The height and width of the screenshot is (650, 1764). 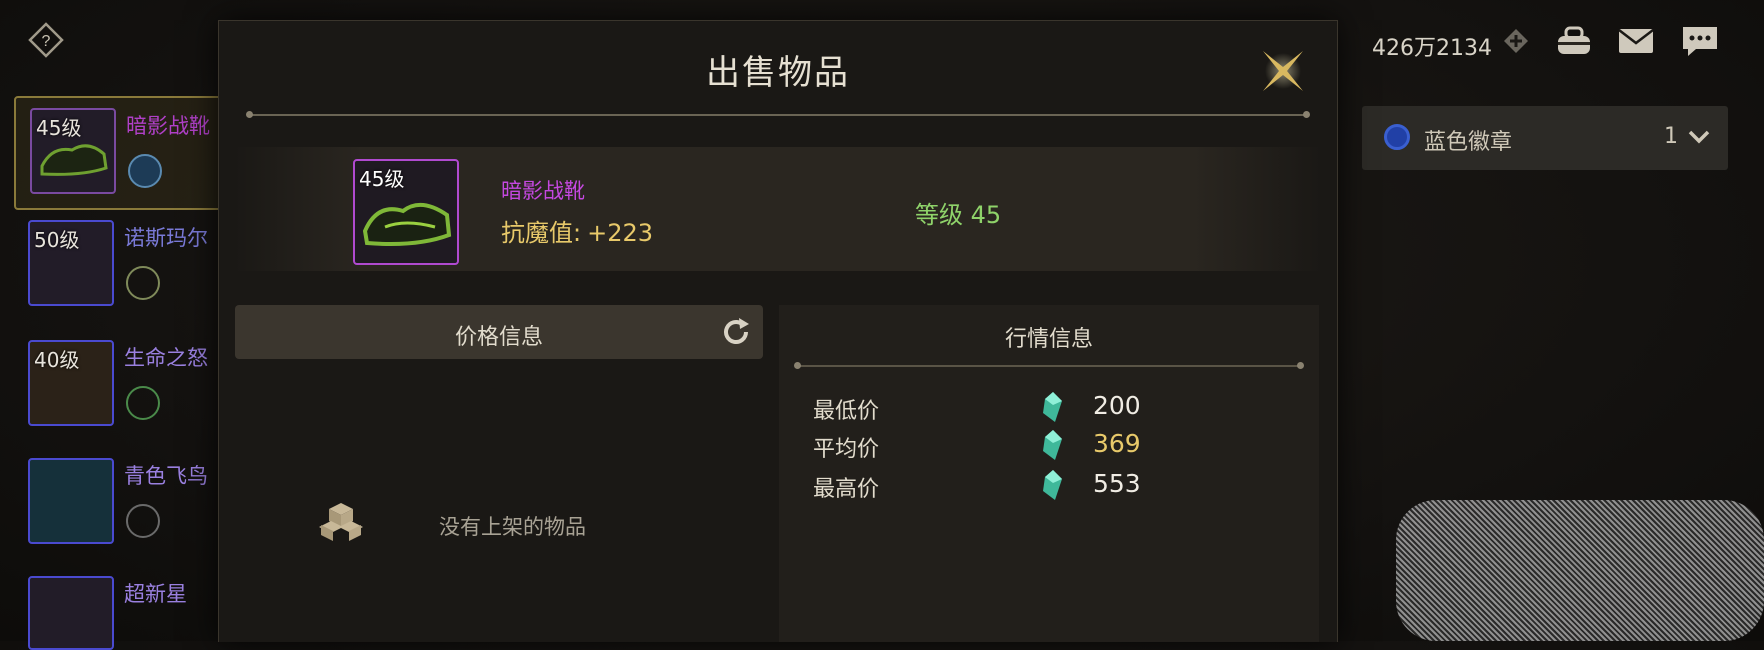 What do you see at coordinates (512, 527) in the screenshot?
I see `empty-listing-text: 没有上架的物品` at bounding box center [512, 527].